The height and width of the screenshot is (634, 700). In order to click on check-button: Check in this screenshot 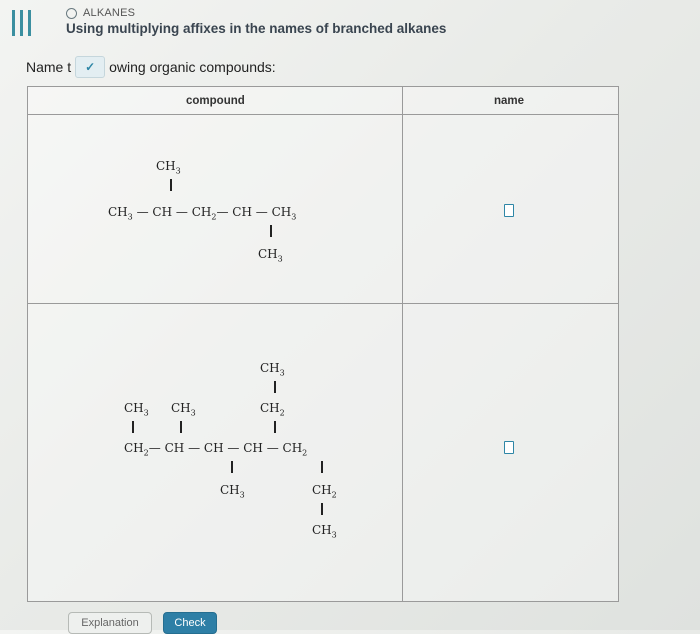, I will do `click(190, 623)`.